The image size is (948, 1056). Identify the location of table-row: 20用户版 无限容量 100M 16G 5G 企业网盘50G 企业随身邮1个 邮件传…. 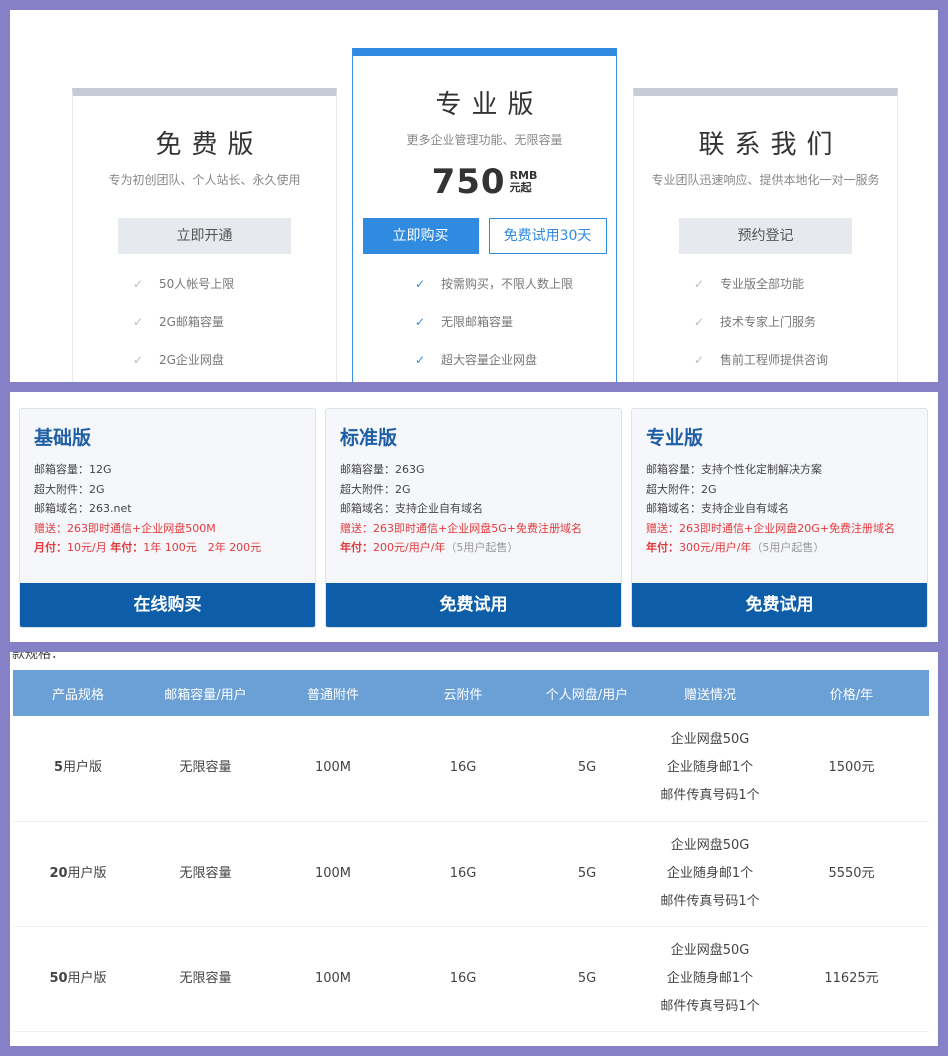
(471, 874).